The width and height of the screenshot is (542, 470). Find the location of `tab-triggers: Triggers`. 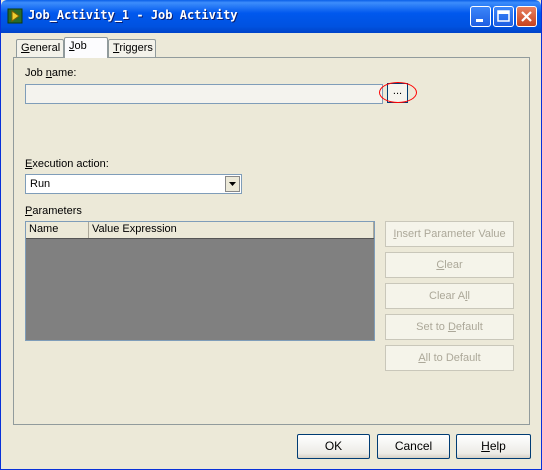

tab-triggers: Triggers is located at coordinates (132, 48).